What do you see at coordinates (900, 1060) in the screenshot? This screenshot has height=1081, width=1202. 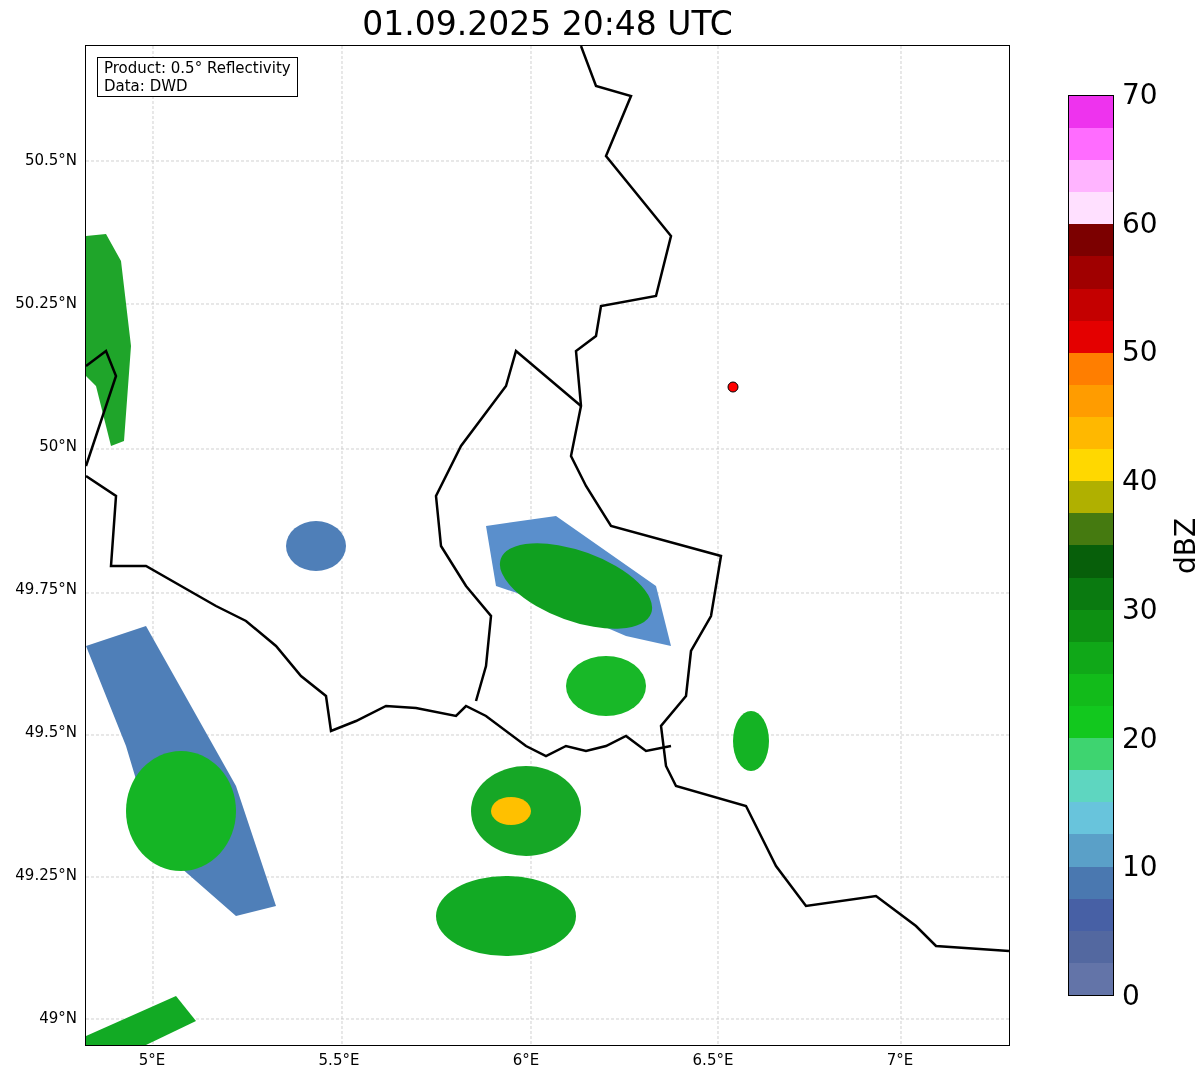 I see `axis-tick-label: 7°E` at bounding box center [900, 1060].